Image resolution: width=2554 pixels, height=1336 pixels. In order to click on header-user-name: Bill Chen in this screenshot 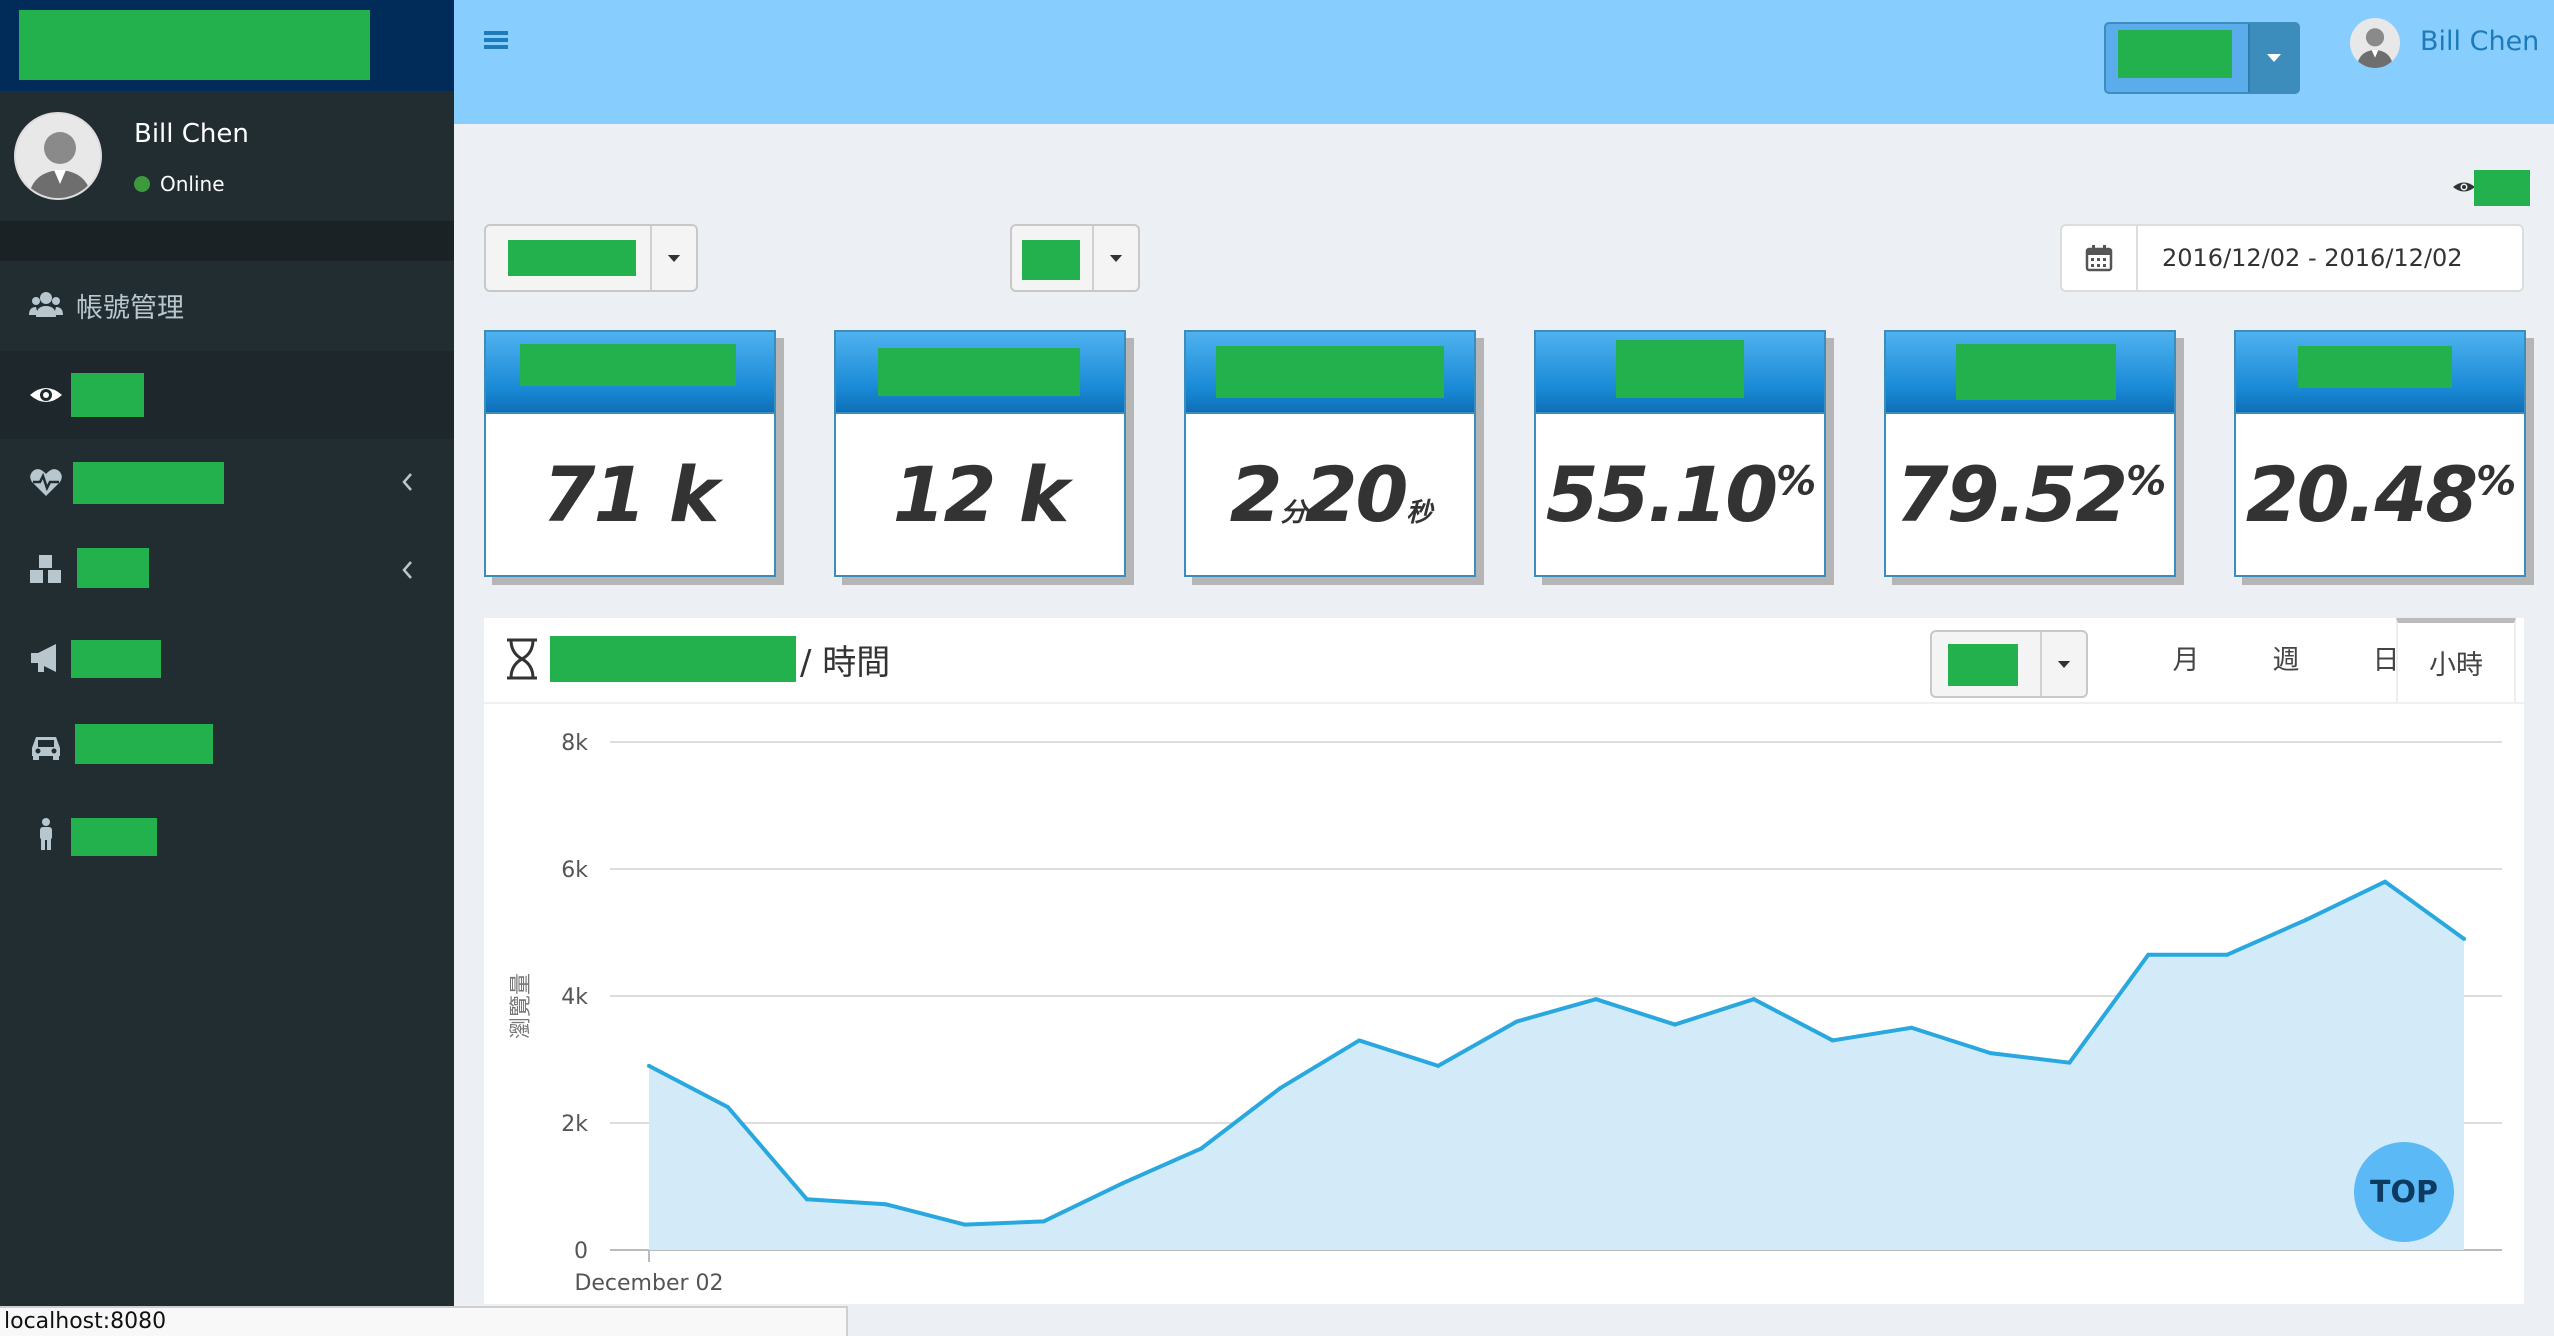, I will do `click(2479, 41)`.